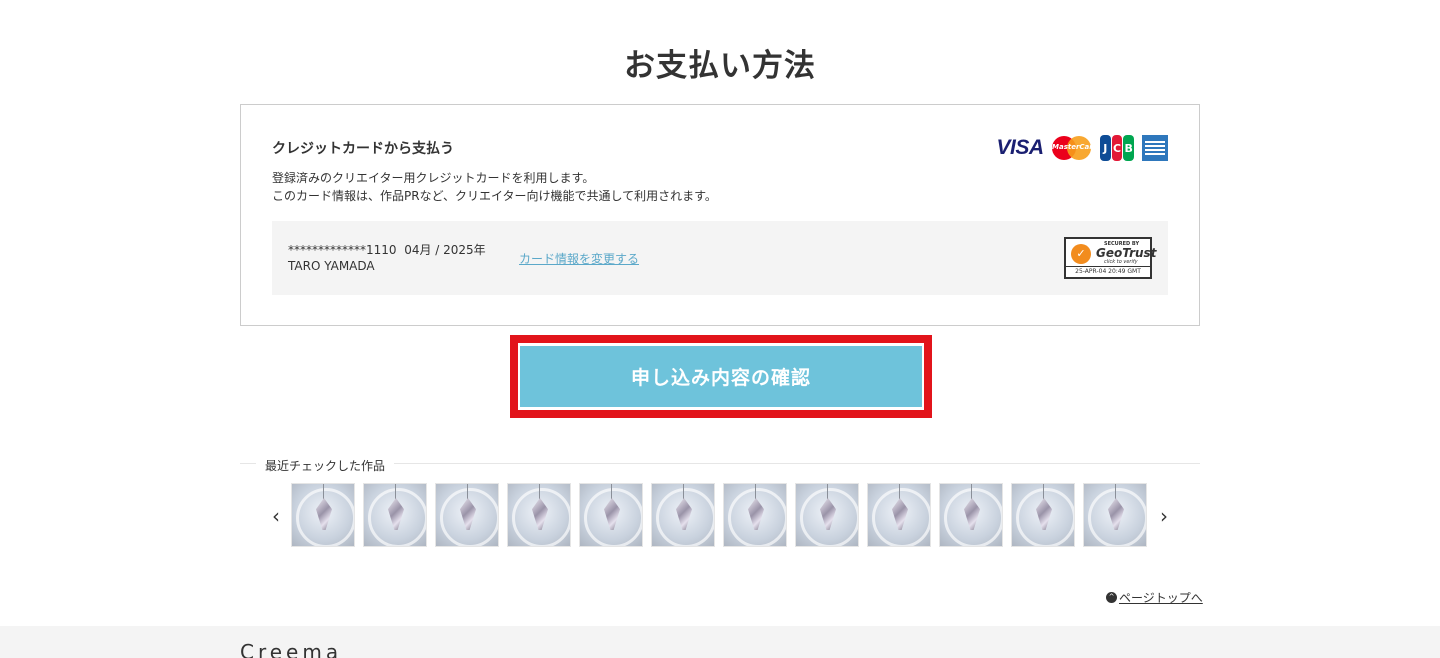  I want to click on visa-logo: VISA, so click(1020, 147).